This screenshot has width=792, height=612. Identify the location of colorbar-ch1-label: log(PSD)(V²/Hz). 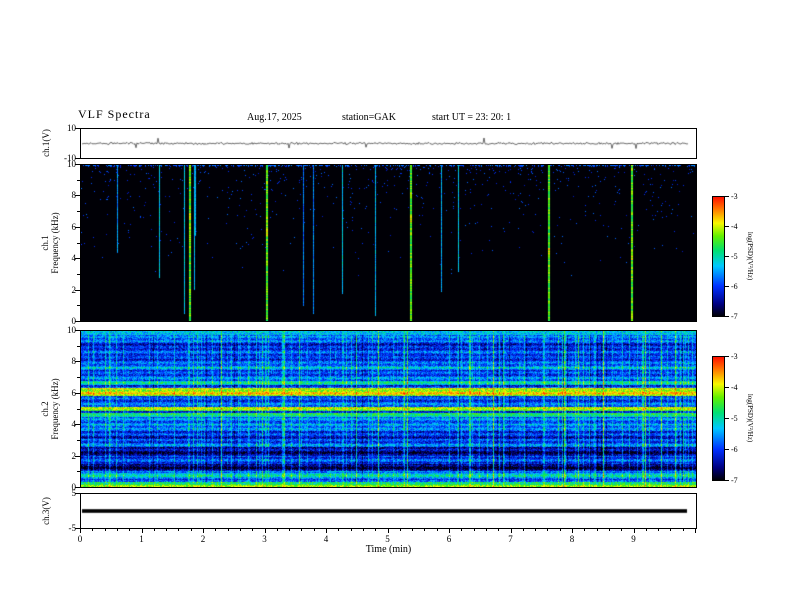
(750, 256).